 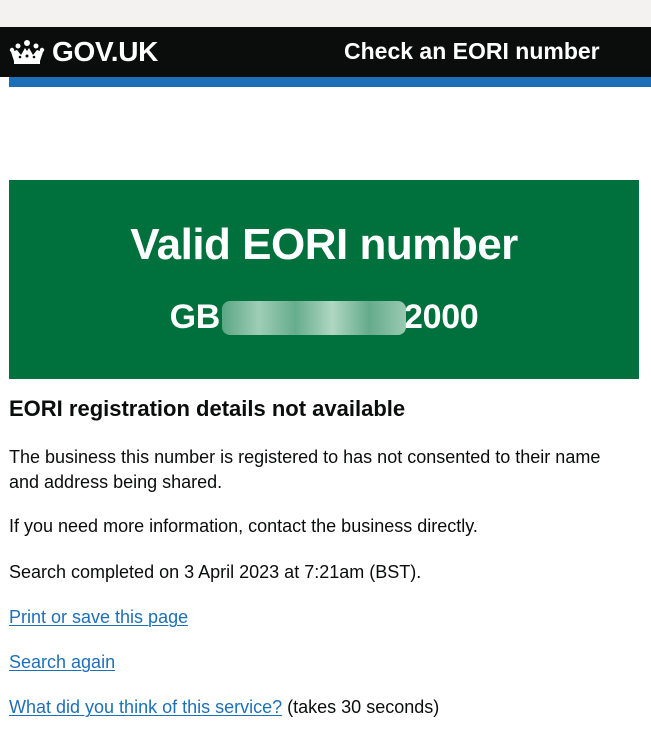 I want to click on service-name-link: Check an EORI number, so click(x=472, y=51).